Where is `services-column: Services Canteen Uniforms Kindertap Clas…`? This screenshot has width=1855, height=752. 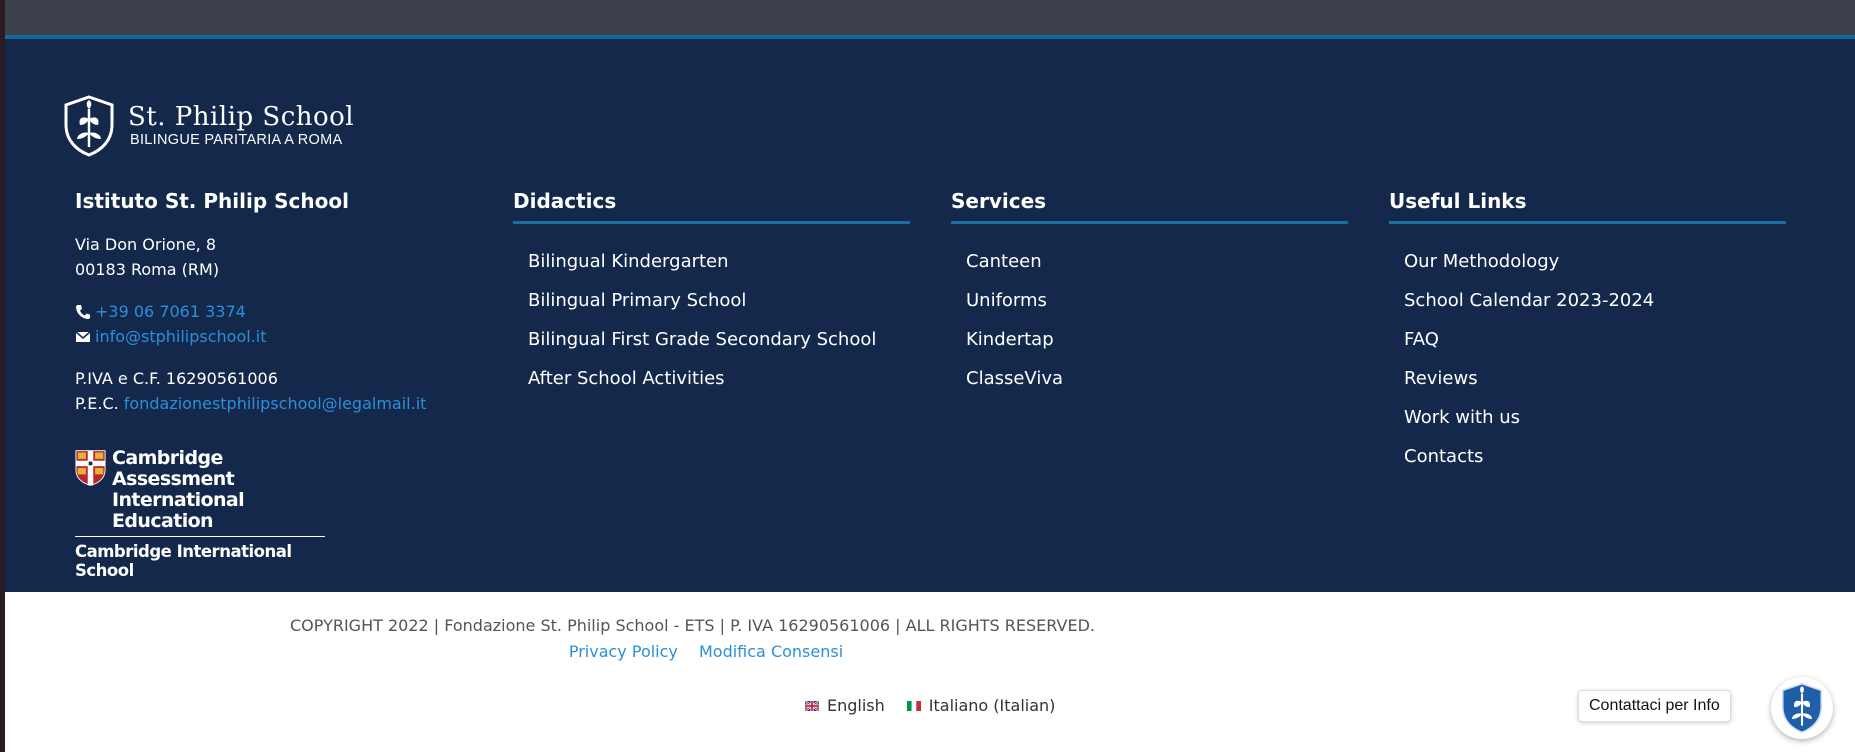
services-column: Services Canteen Uniforms Kindertap Clas… is located at coordinates (1149, 298).